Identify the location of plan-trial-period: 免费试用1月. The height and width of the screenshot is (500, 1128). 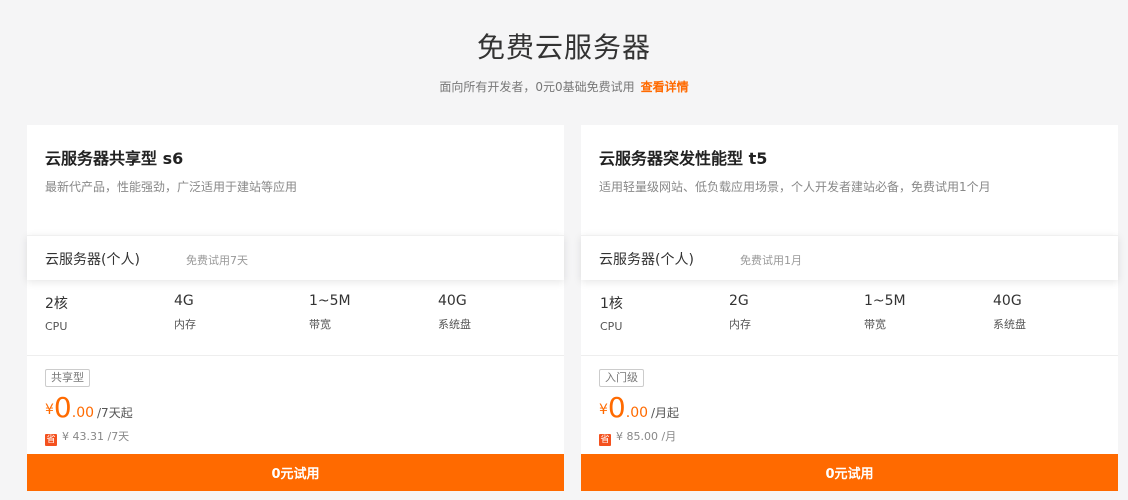
(771, 260).